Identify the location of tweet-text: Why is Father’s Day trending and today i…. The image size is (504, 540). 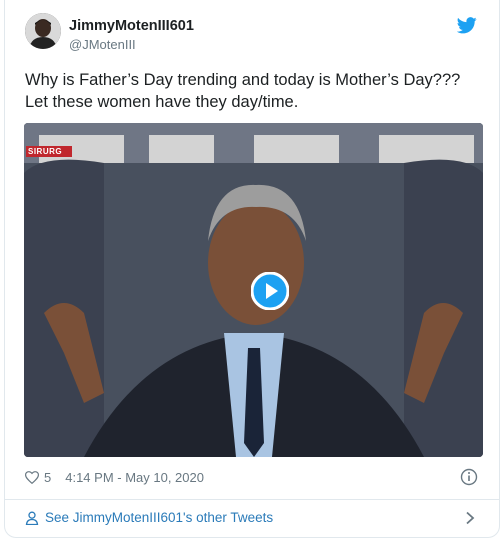
(243, 91).